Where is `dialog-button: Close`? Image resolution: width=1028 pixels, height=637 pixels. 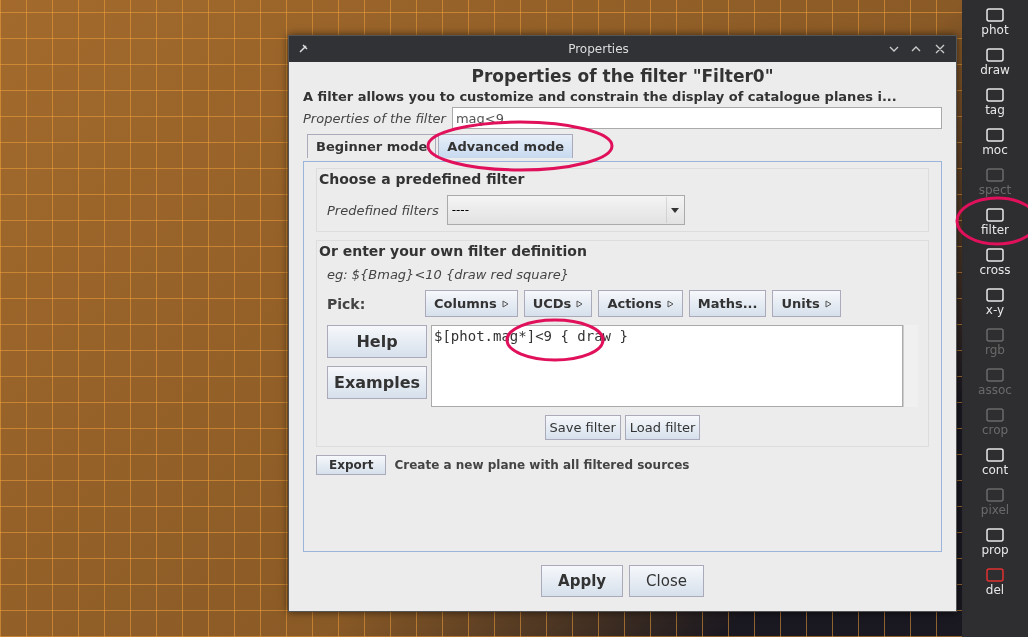
dialog-button: Close is located at coordinates (666, 581).